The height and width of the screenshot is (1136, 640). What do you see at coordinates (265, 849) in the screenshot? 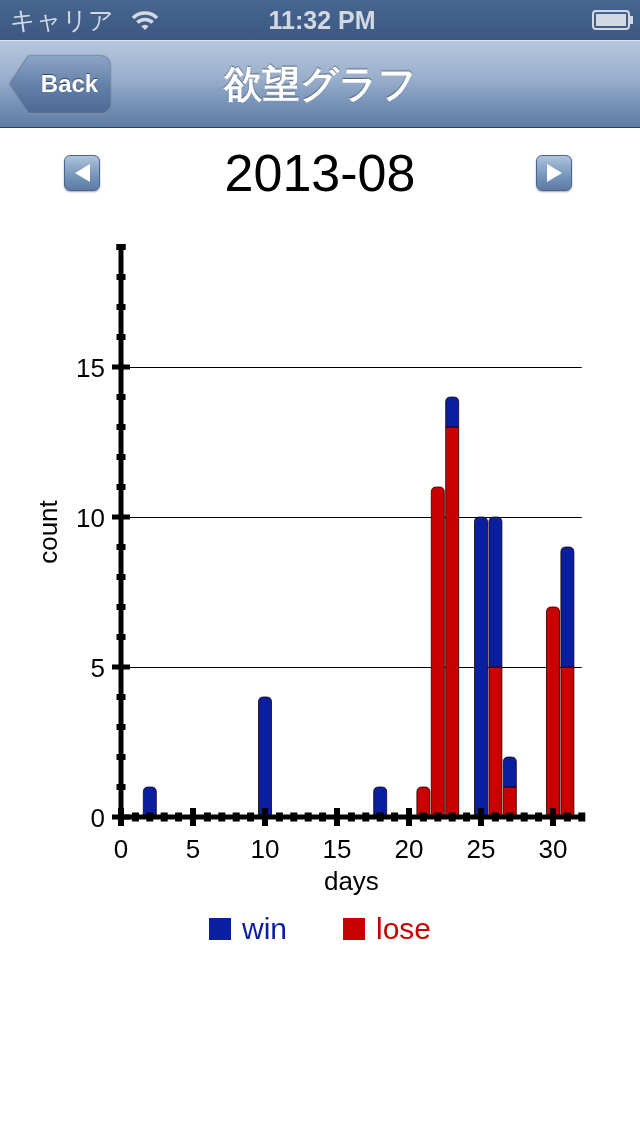
I see `x-tick-label: 10` at bounding box center [265, 849].